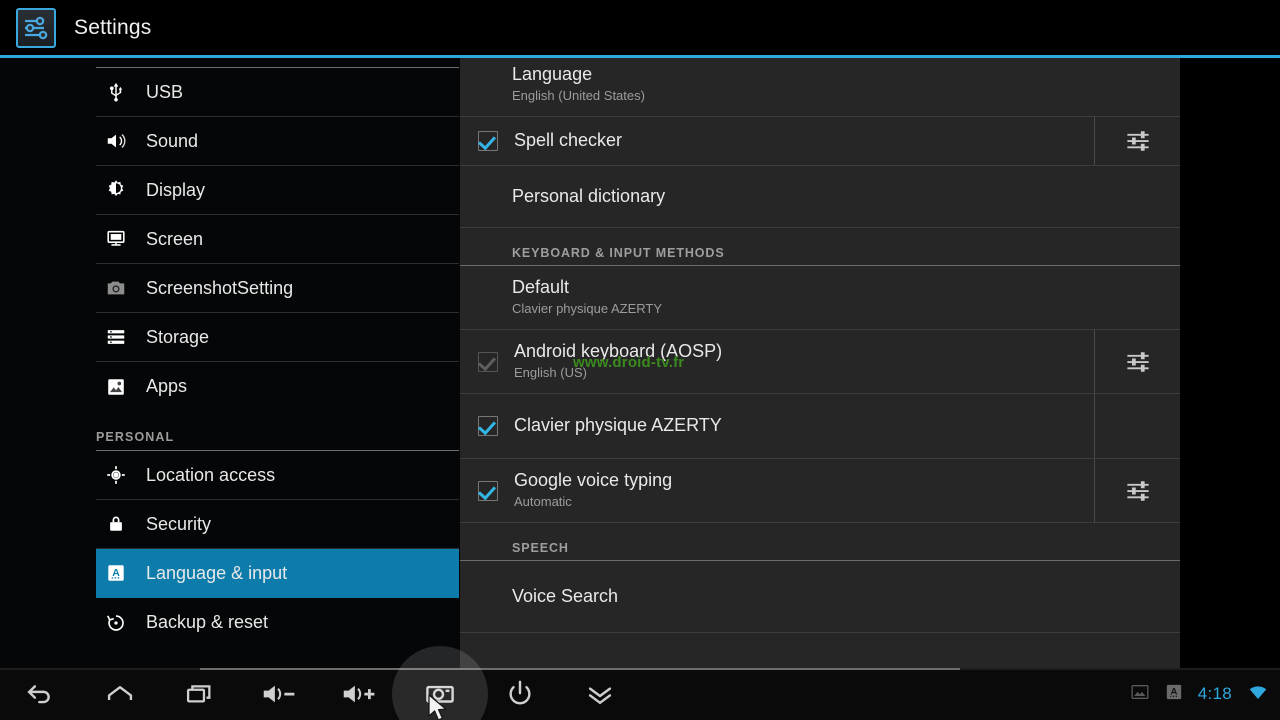 This screenshot has width=1280, height=720. I want to click on sidebar-item-location-access: Location access, so click(277, 475).